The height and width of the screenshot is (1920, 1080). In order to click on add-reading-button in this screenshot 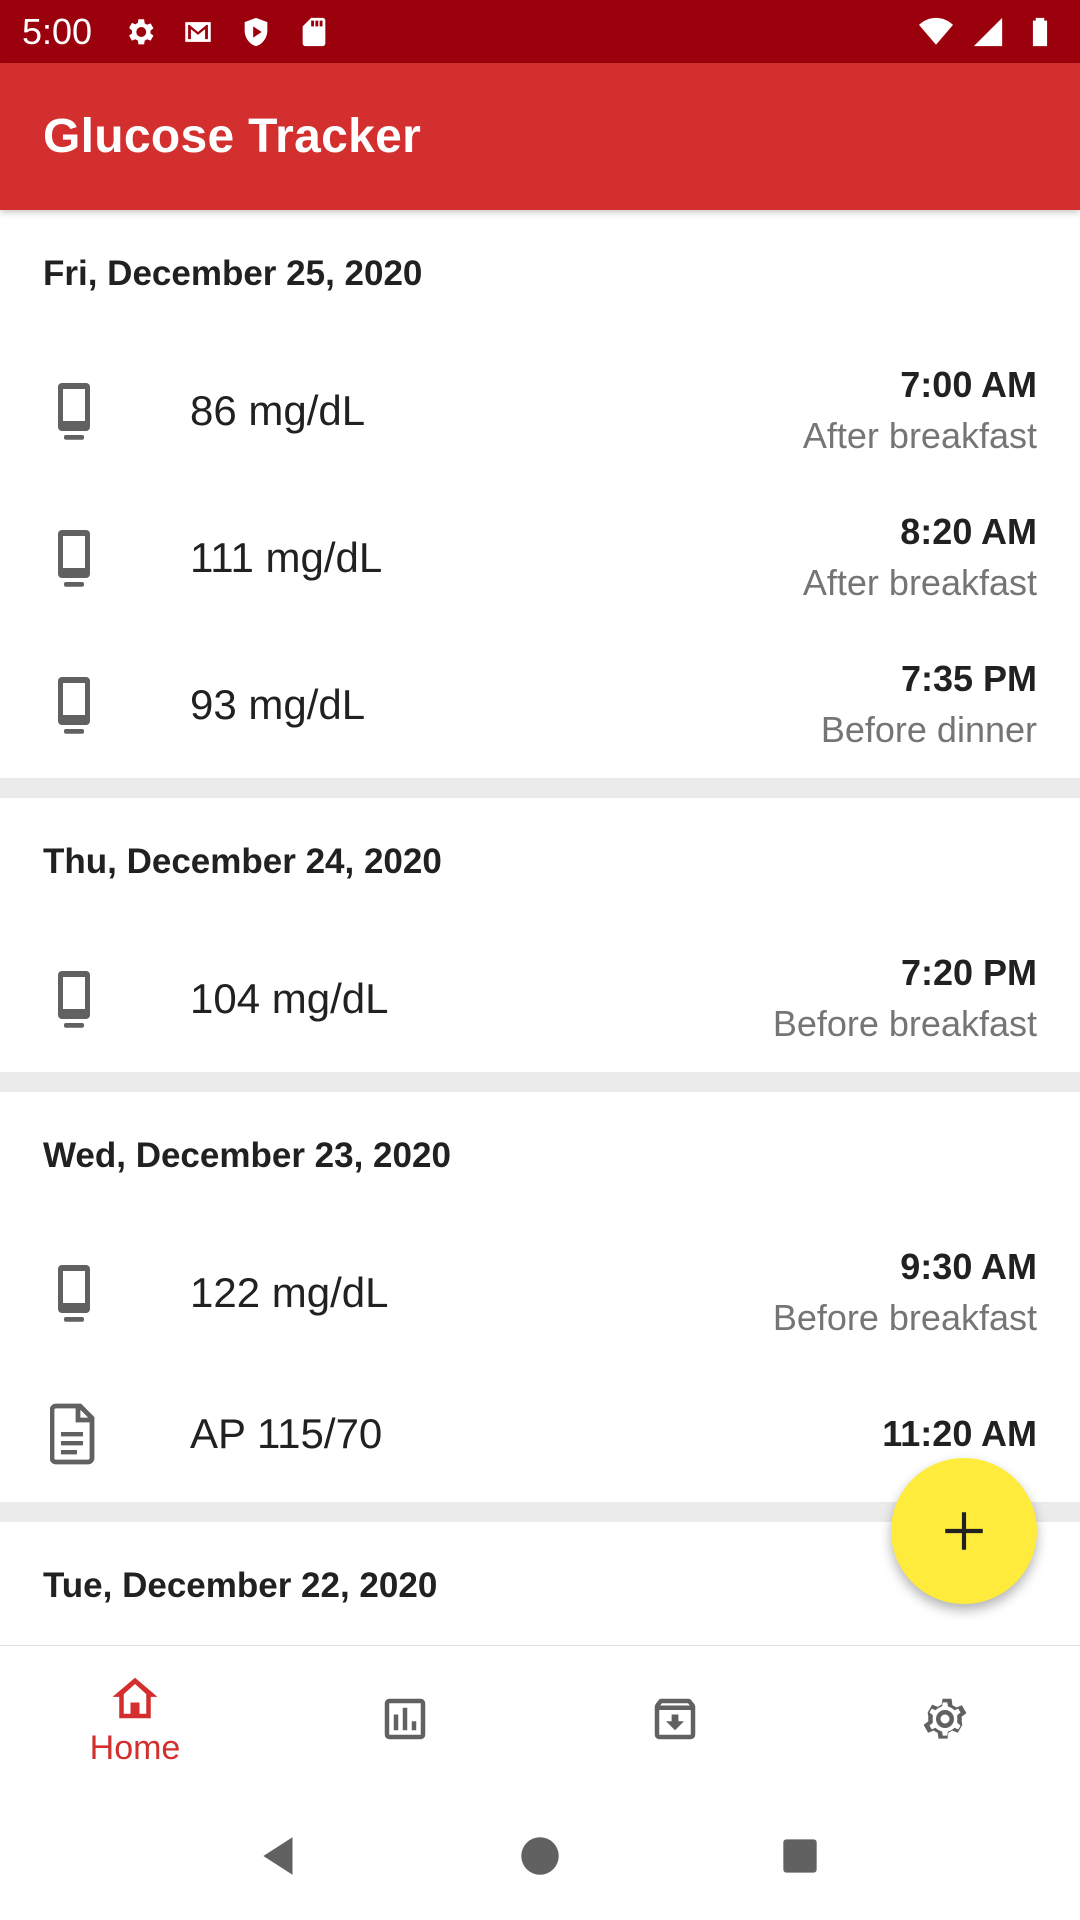, I will do `click(964, 1531)`.